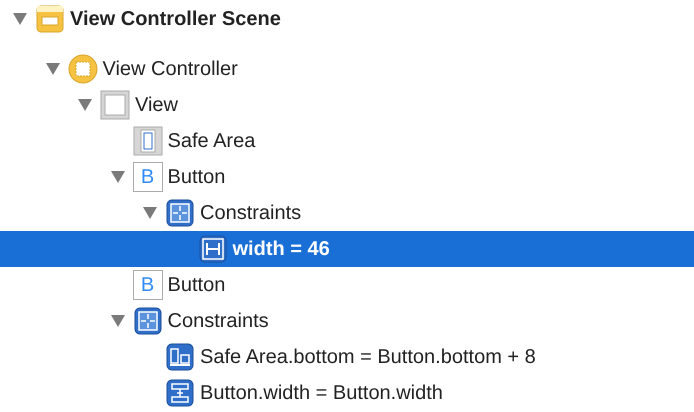  Describe the element at coordinates (115, 105) in the screenshot. I see `view-icon` at that location.